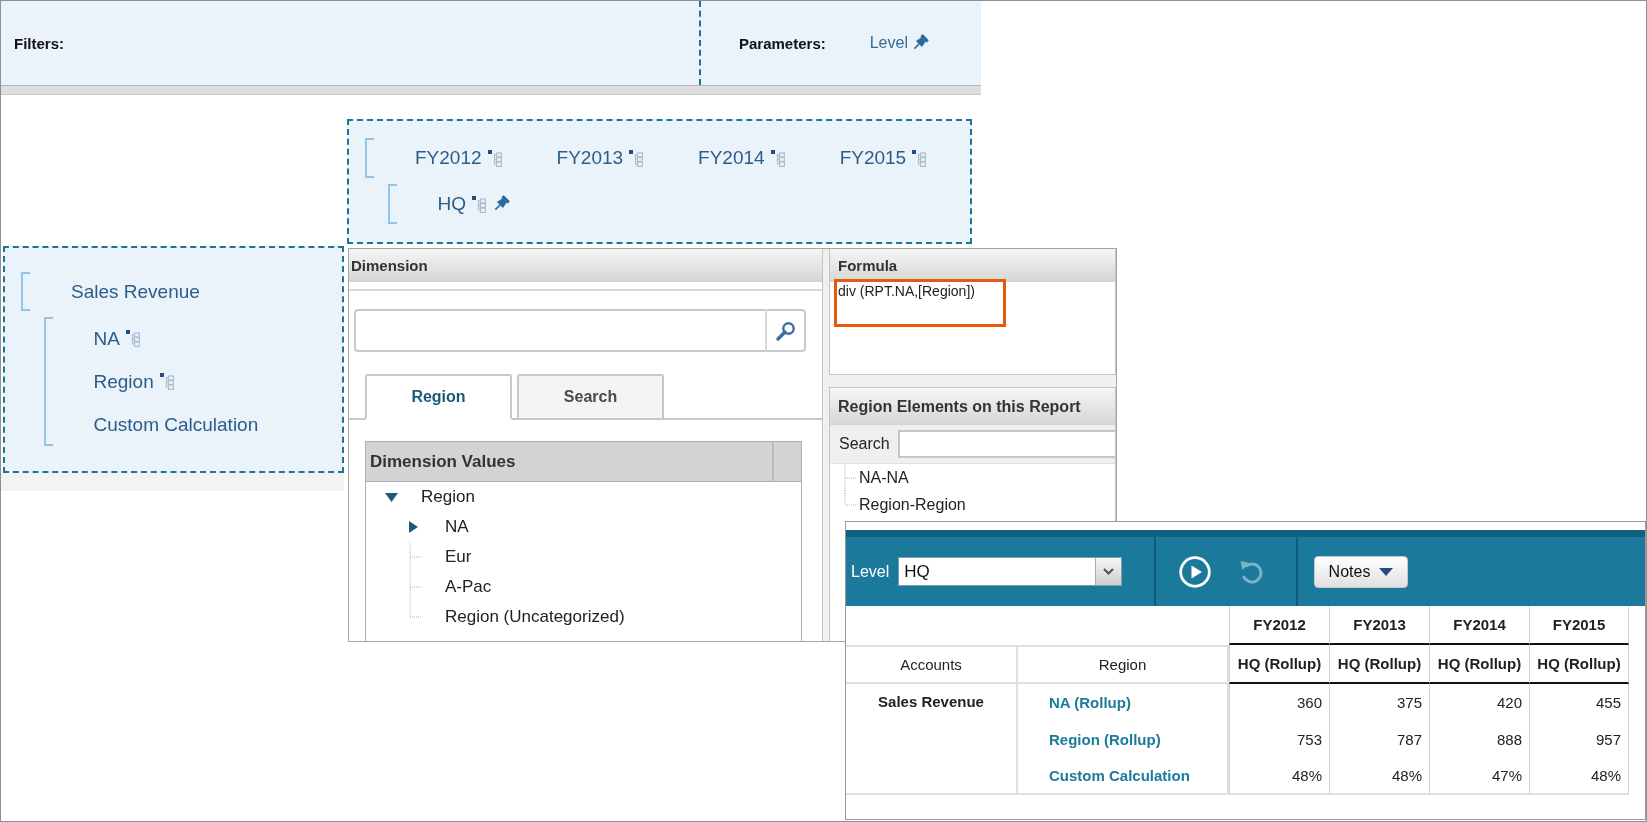 Image resolution: width=1647 pixels, height=822 pixels. I want to click on table-cell: 455, so click(1579, 702).